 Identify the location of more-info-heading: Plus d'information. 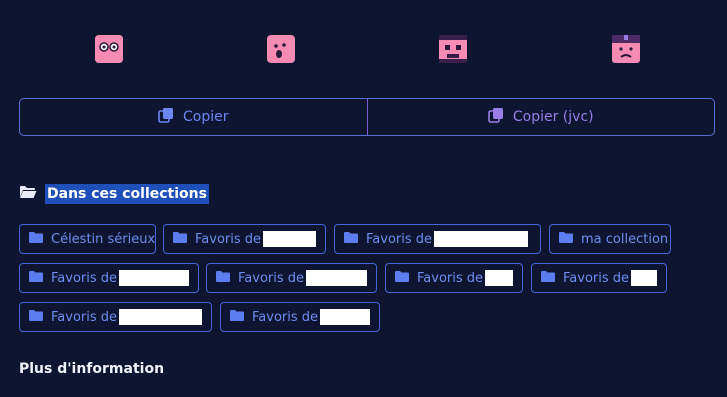
(92, 369).